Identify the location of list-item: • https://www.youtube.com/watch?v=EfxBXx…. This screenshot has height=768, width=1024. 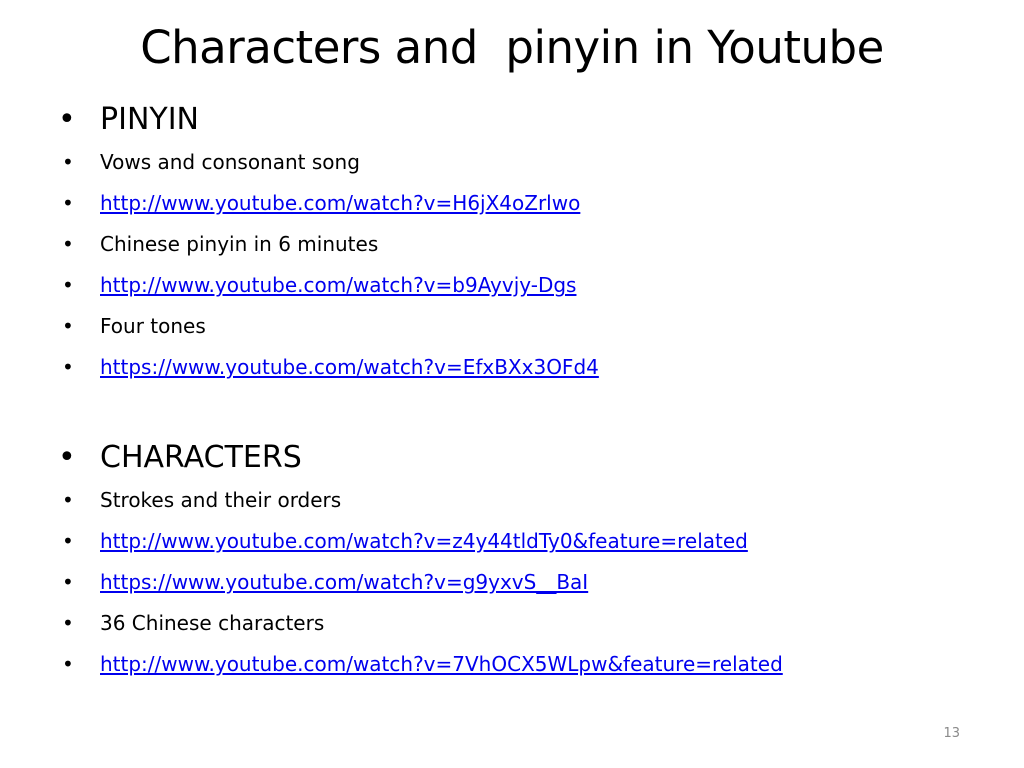
(528, 367).